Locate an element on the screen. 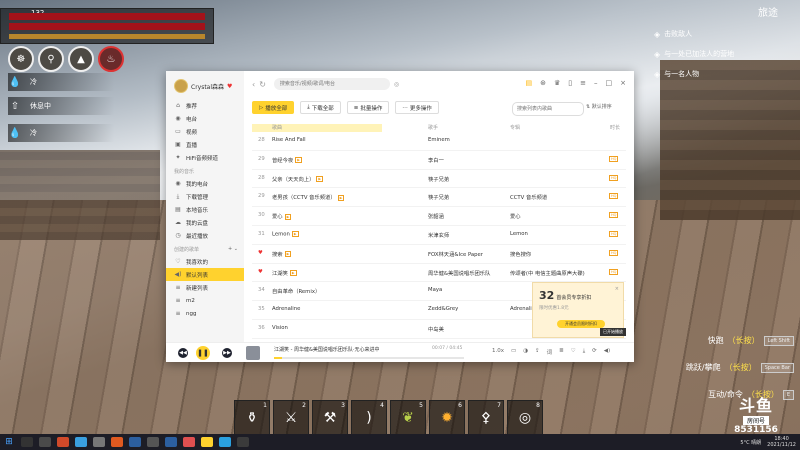 The width and height of the screenshot is (800, 450). playlist-icon: ≣ is located at coordinates (561, 352).